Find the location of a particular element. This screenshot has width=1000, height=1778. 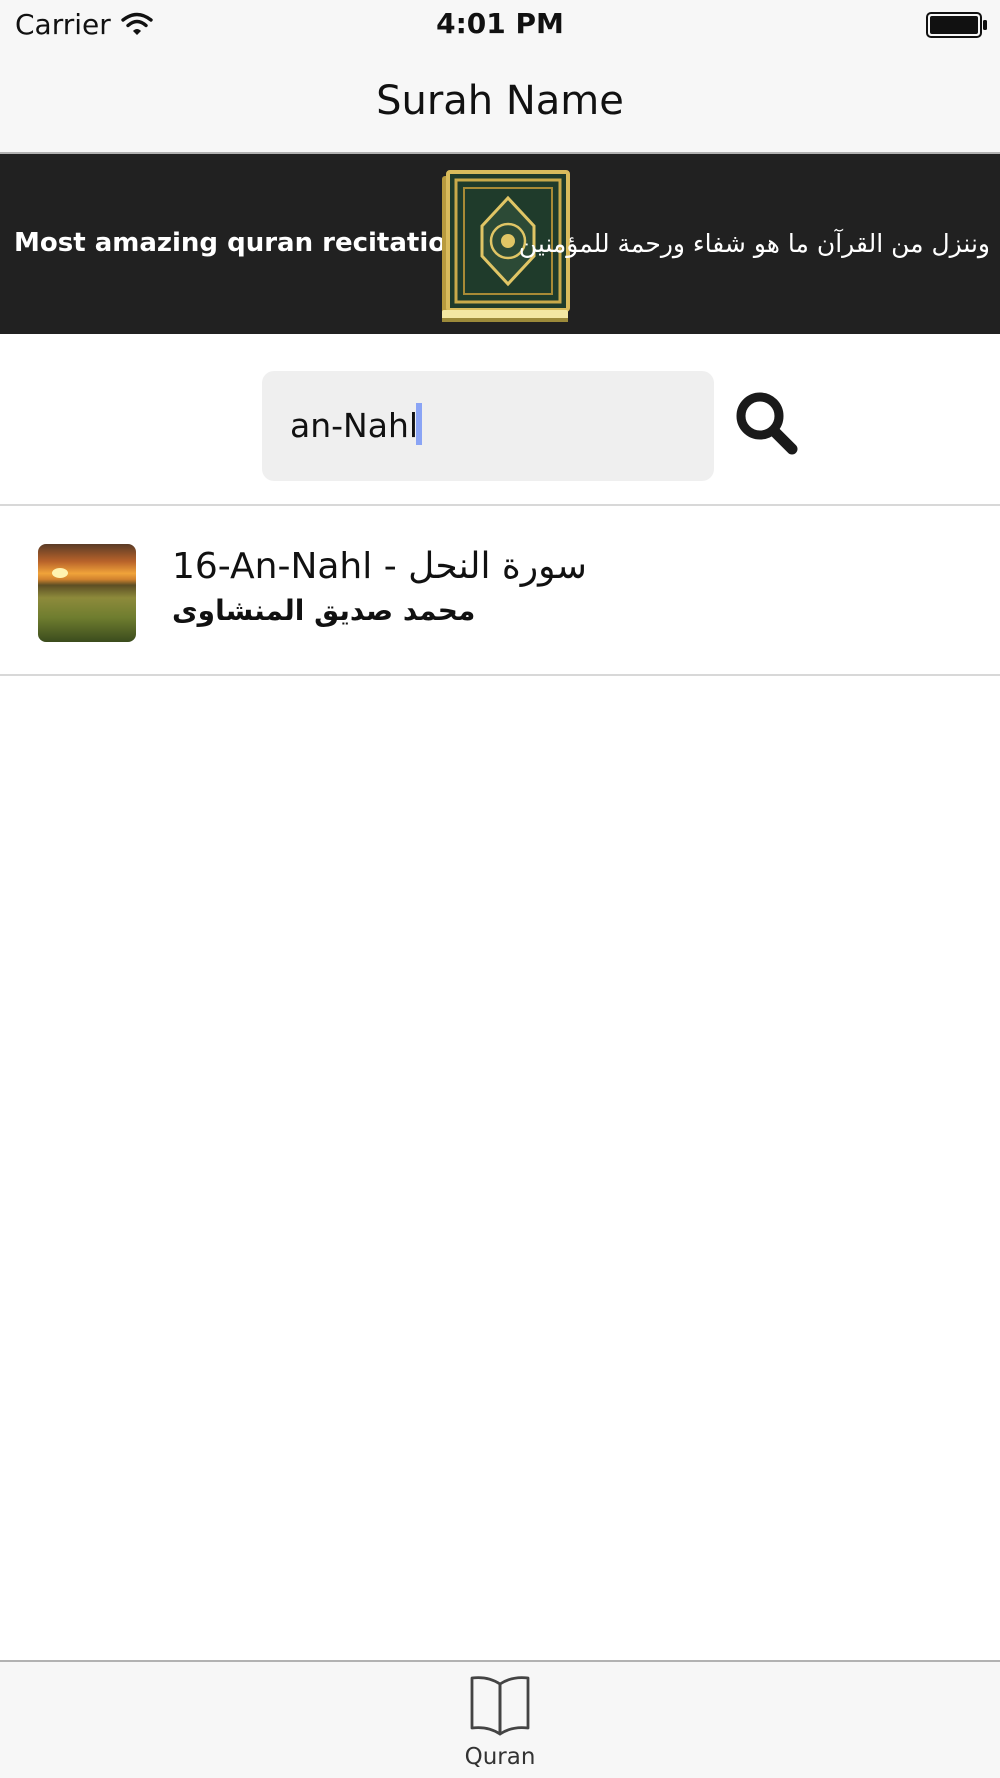

status-bar: Carrier 4:01 PM is located at coordinates (500, 26).